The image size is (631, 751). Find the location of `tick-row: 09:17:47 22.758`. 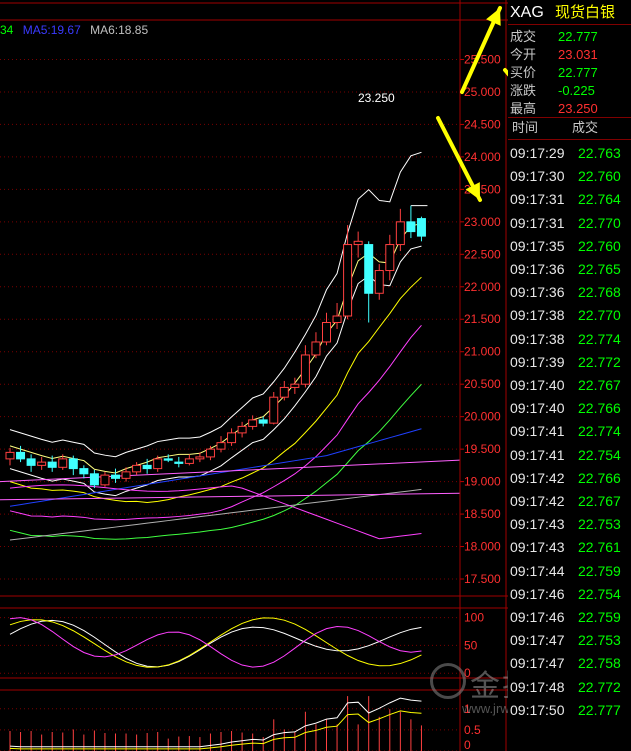

tick-row: 09:17:47 22.758 is located at coordinates (569, 663).